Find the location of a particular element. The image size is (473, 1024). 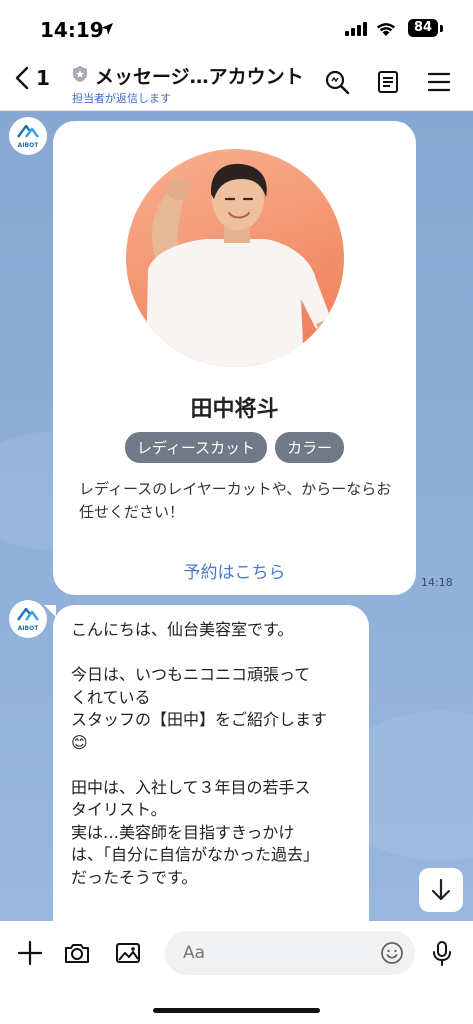

chat-title: メッセージ…アカウント is located at coordinates (199, 75).